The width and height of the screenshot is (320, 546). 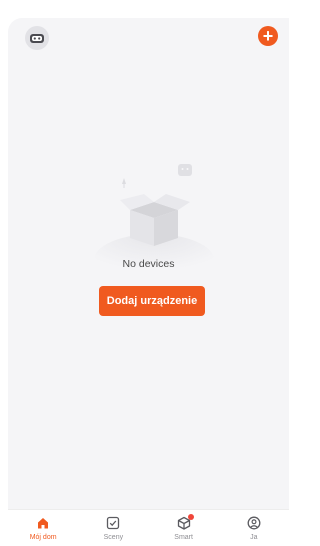 I want to click on tab-home: Mój dom, so click(x=43, y=528).